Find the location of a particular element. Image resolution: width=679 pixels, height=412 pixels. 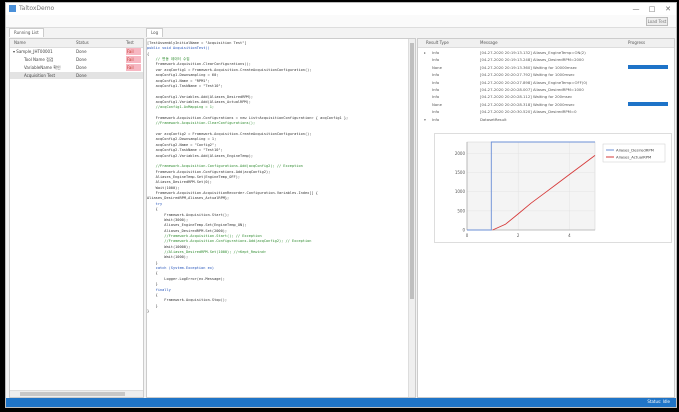

minimize-button: — is located at coordinates (636, 9).